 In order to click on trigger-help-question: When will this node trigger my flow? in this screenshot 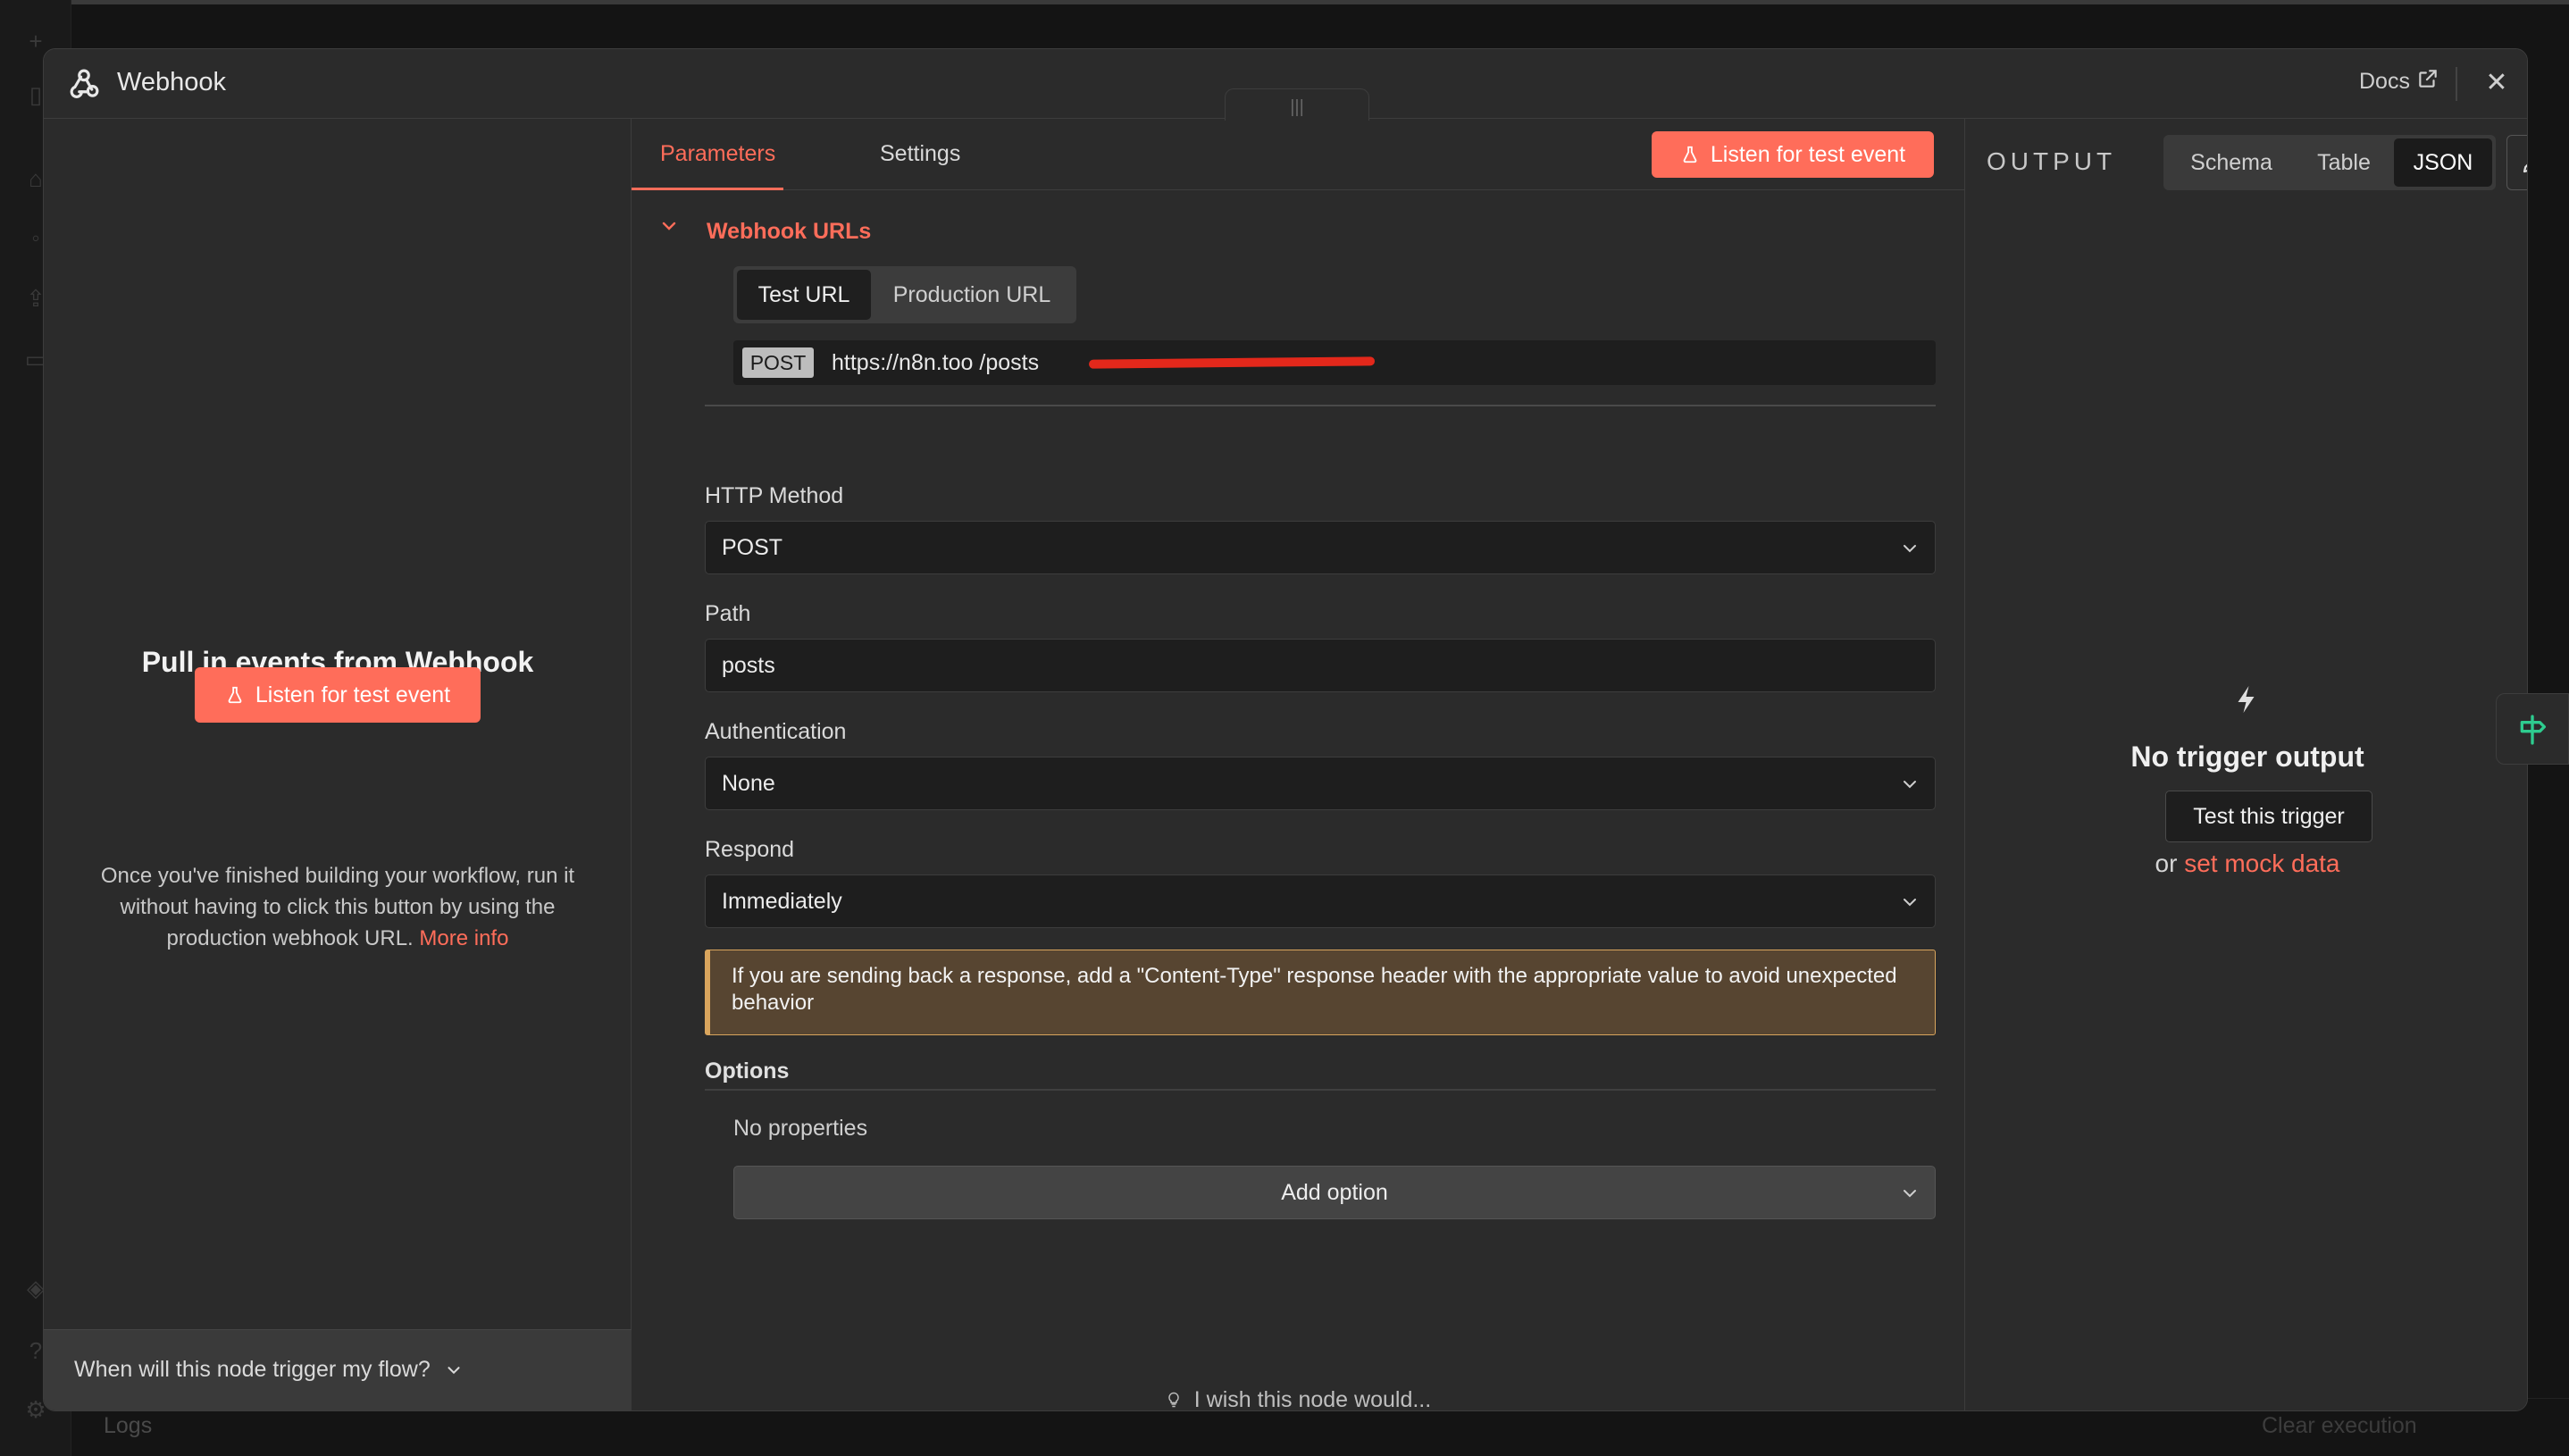, I will do `click(269, 1370)`.